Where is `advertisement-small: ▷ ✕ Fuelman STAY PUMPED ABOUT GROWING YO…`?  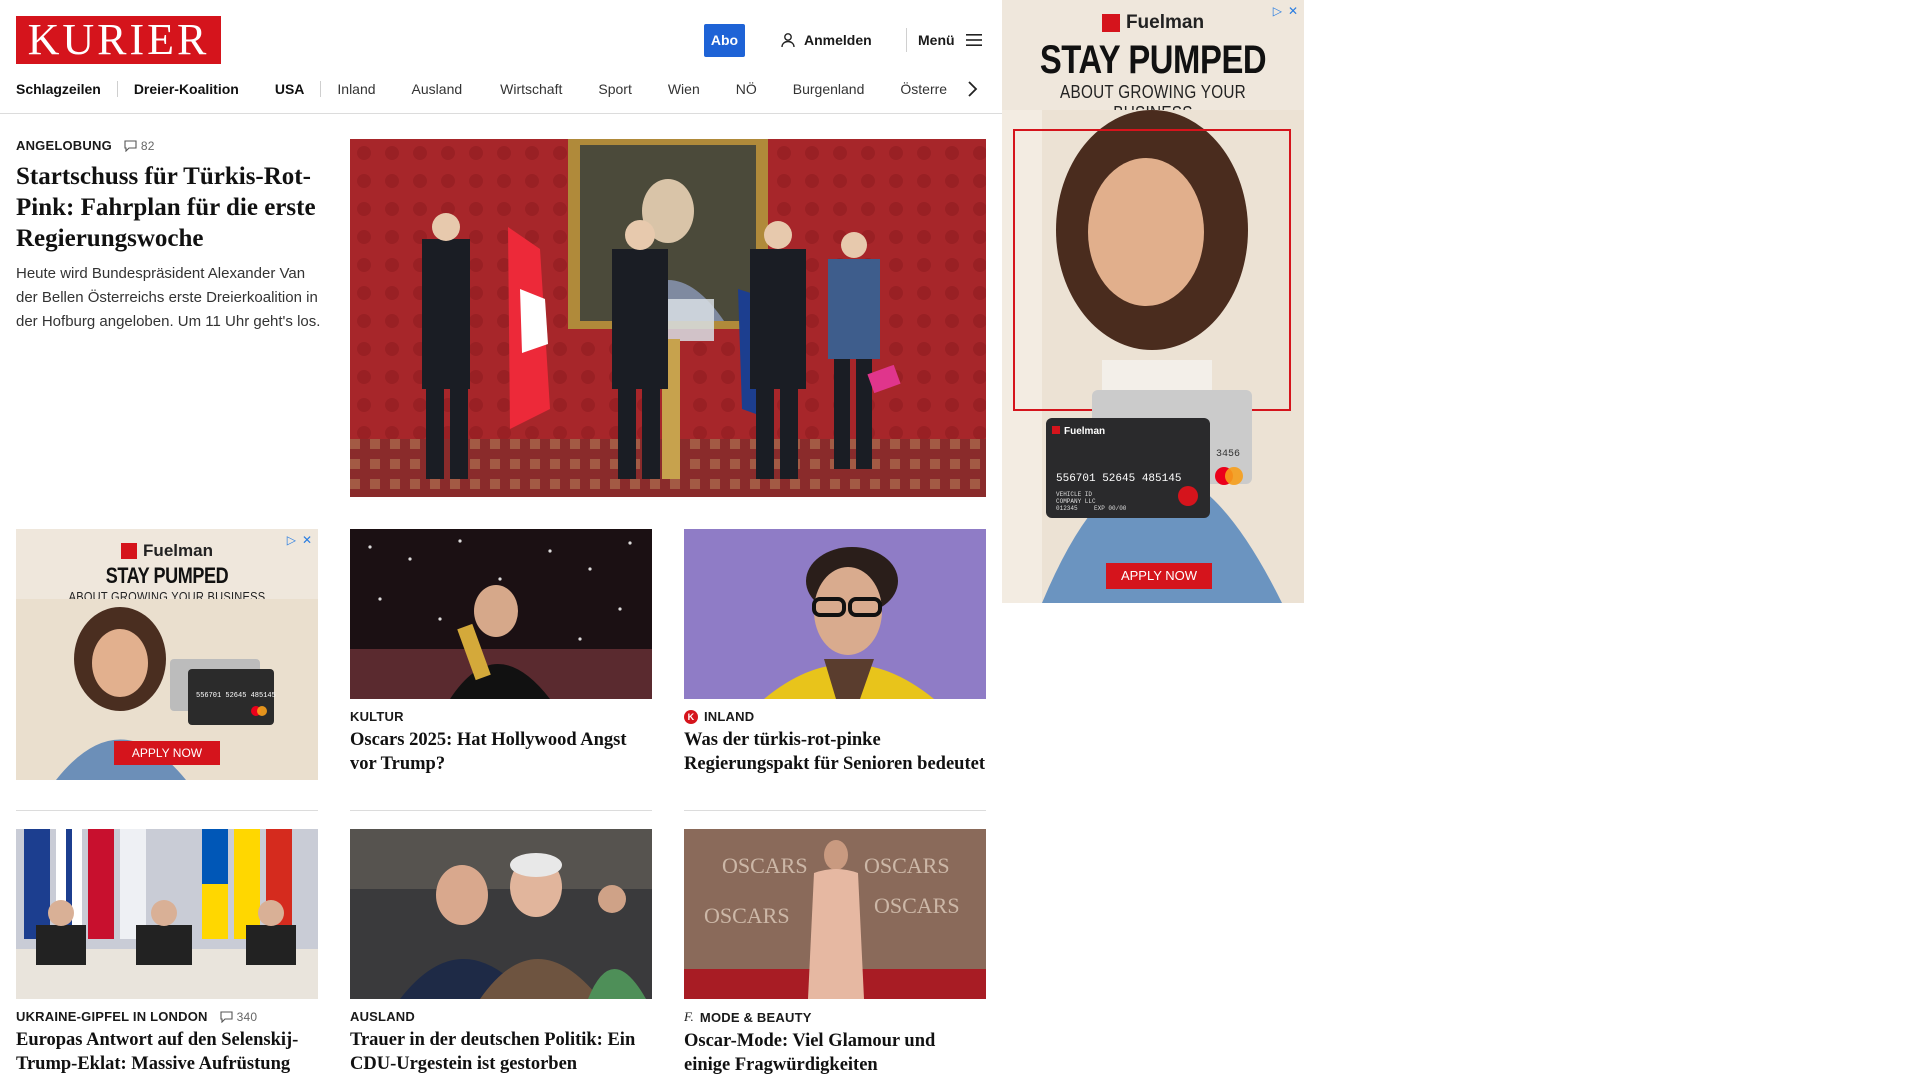 advertisement-small: ▷ ✕ Fuelman STAY PUMPED ABOUT GROWING YO… is located at coordinates (167, 654).